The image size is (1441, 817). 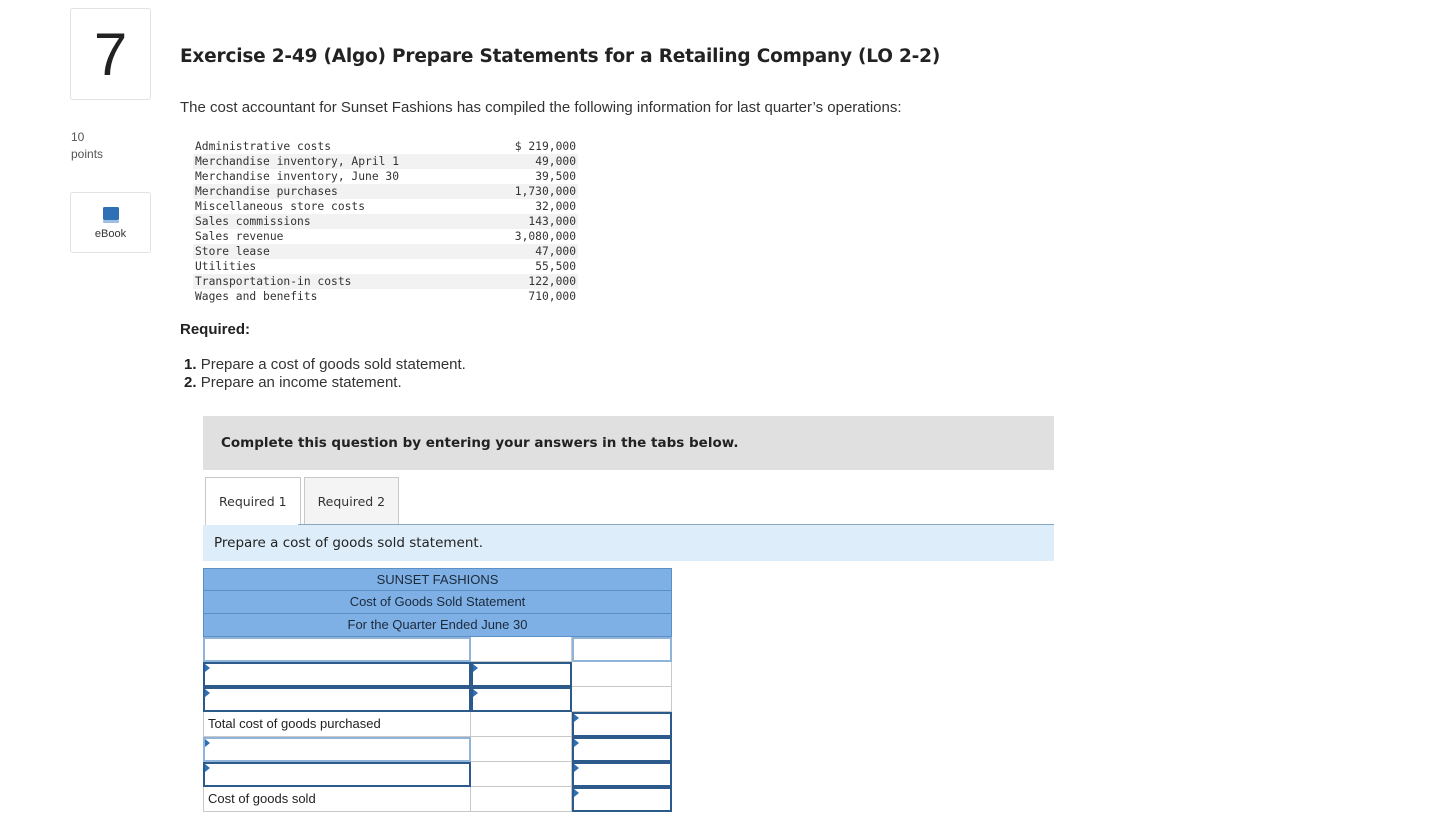 I want to click on data-row: Sales commissions 143,000, so click(x=385, y=221).